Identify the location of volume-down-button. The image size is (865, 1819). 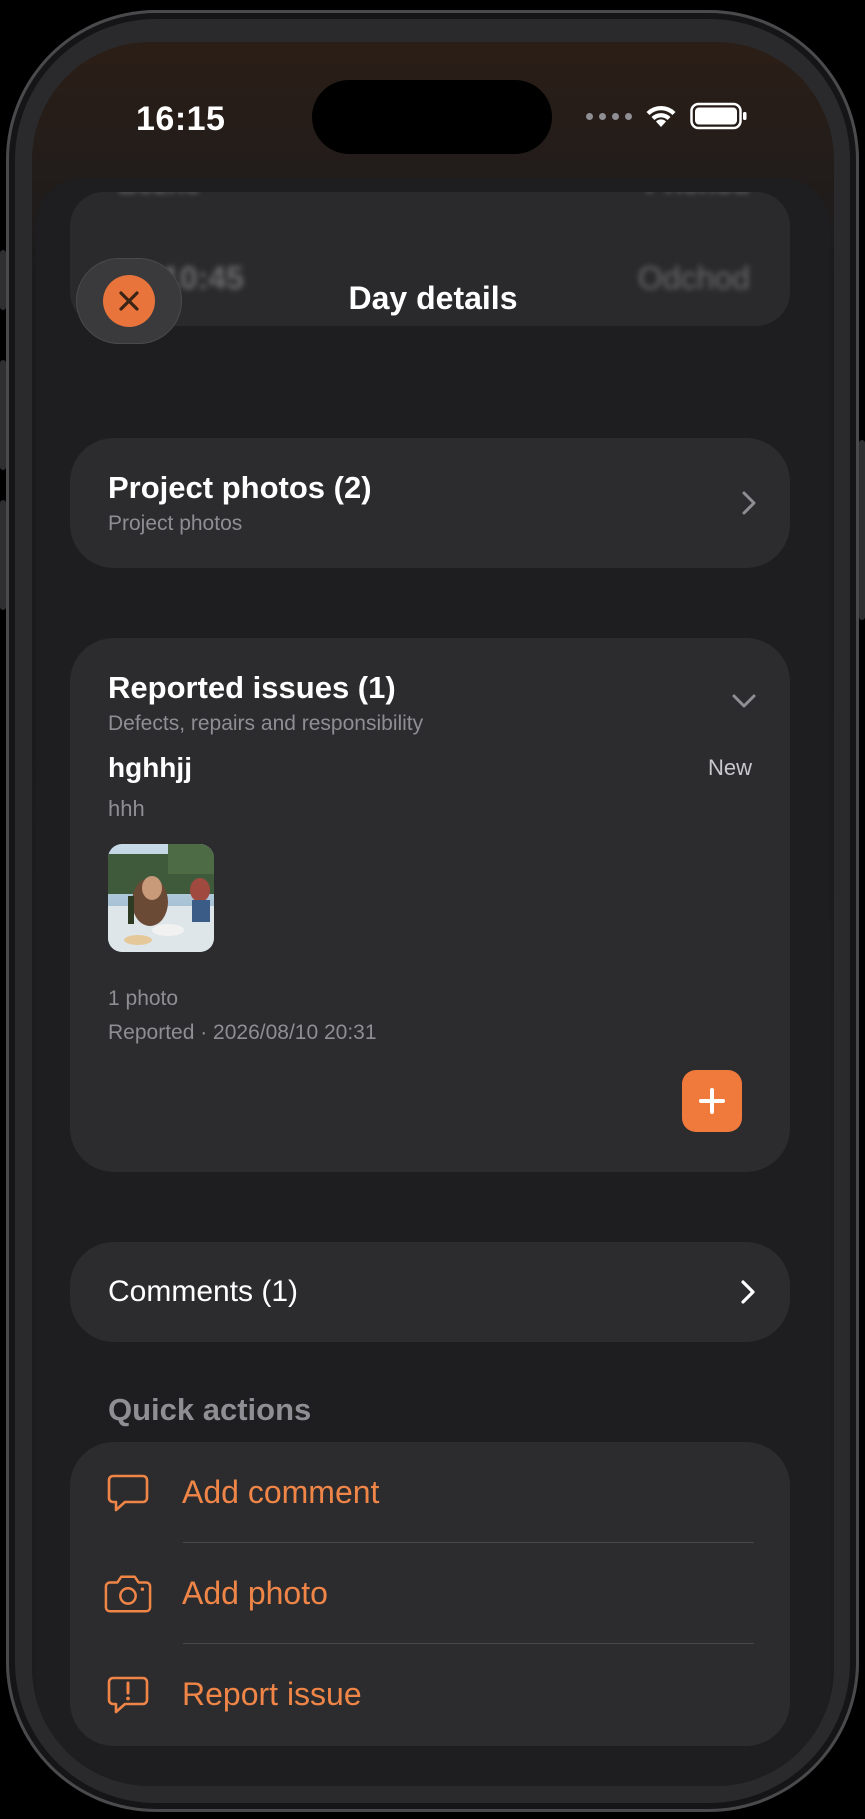
(3, 555).